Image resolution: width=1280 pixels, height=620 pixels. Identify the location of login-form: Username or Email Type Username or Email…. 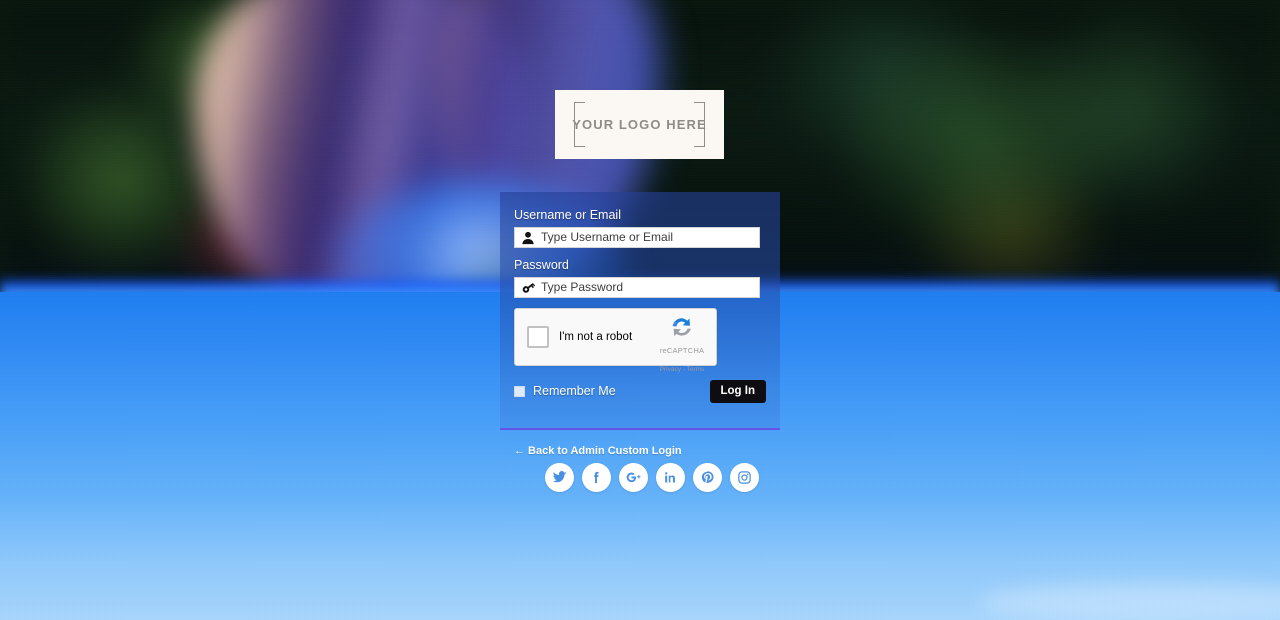
(640, 311).